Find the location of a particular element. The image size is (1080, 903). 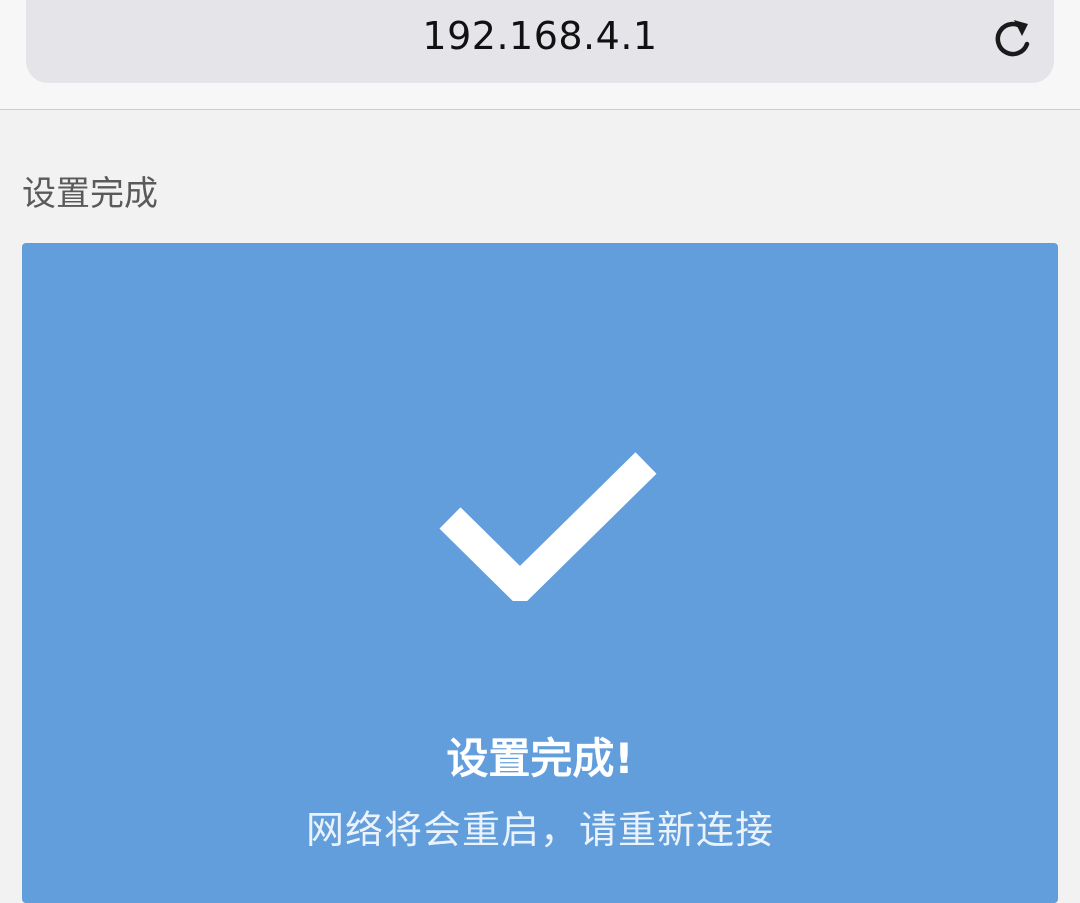

checkmark-icon is located at coordinates (540, 515).